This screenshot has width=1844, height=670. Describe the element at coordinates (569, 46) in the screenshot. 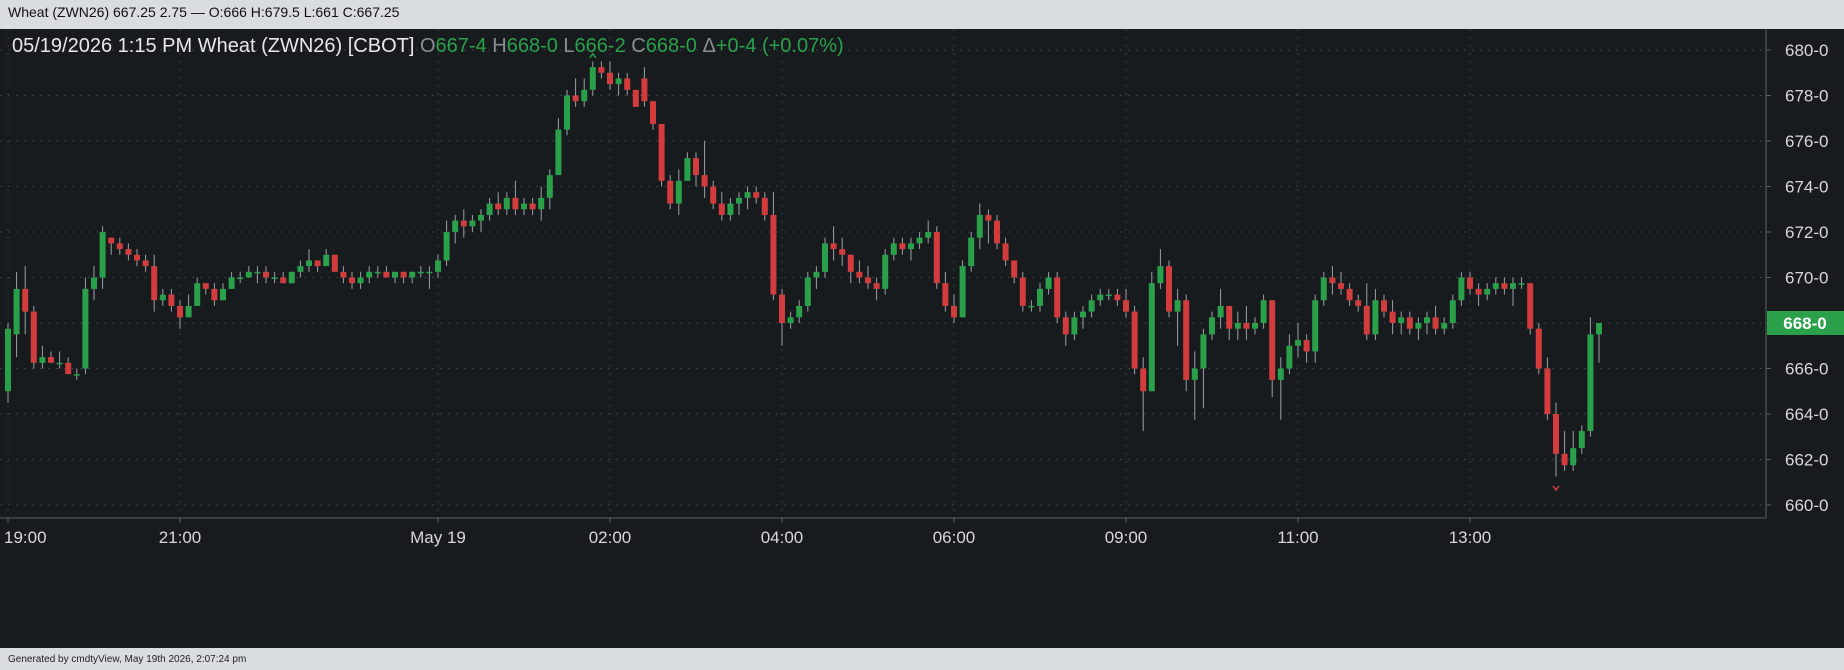

I see `legend-low-label: L` at that location.